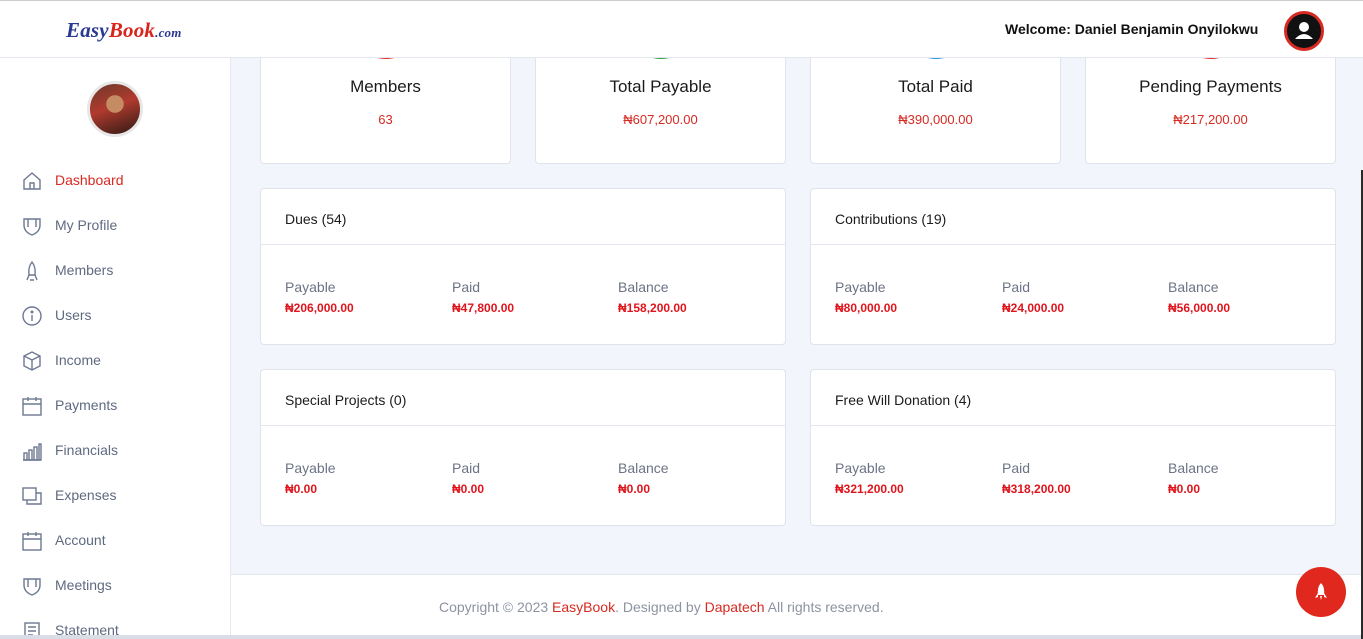  I want to click on app-logo: EasyBook.com, so click(124, 30).